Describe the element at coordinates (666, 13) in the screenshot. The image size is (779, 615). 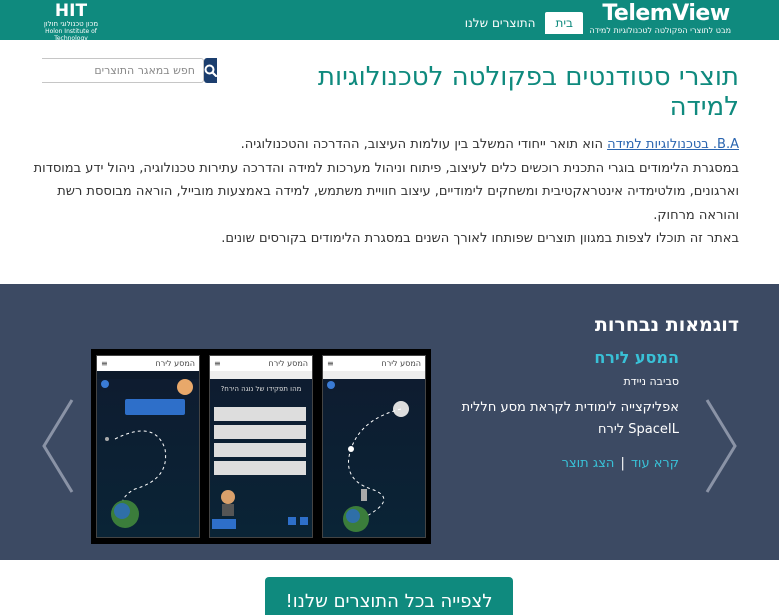
I see `brand-name: TelemView` at that location.